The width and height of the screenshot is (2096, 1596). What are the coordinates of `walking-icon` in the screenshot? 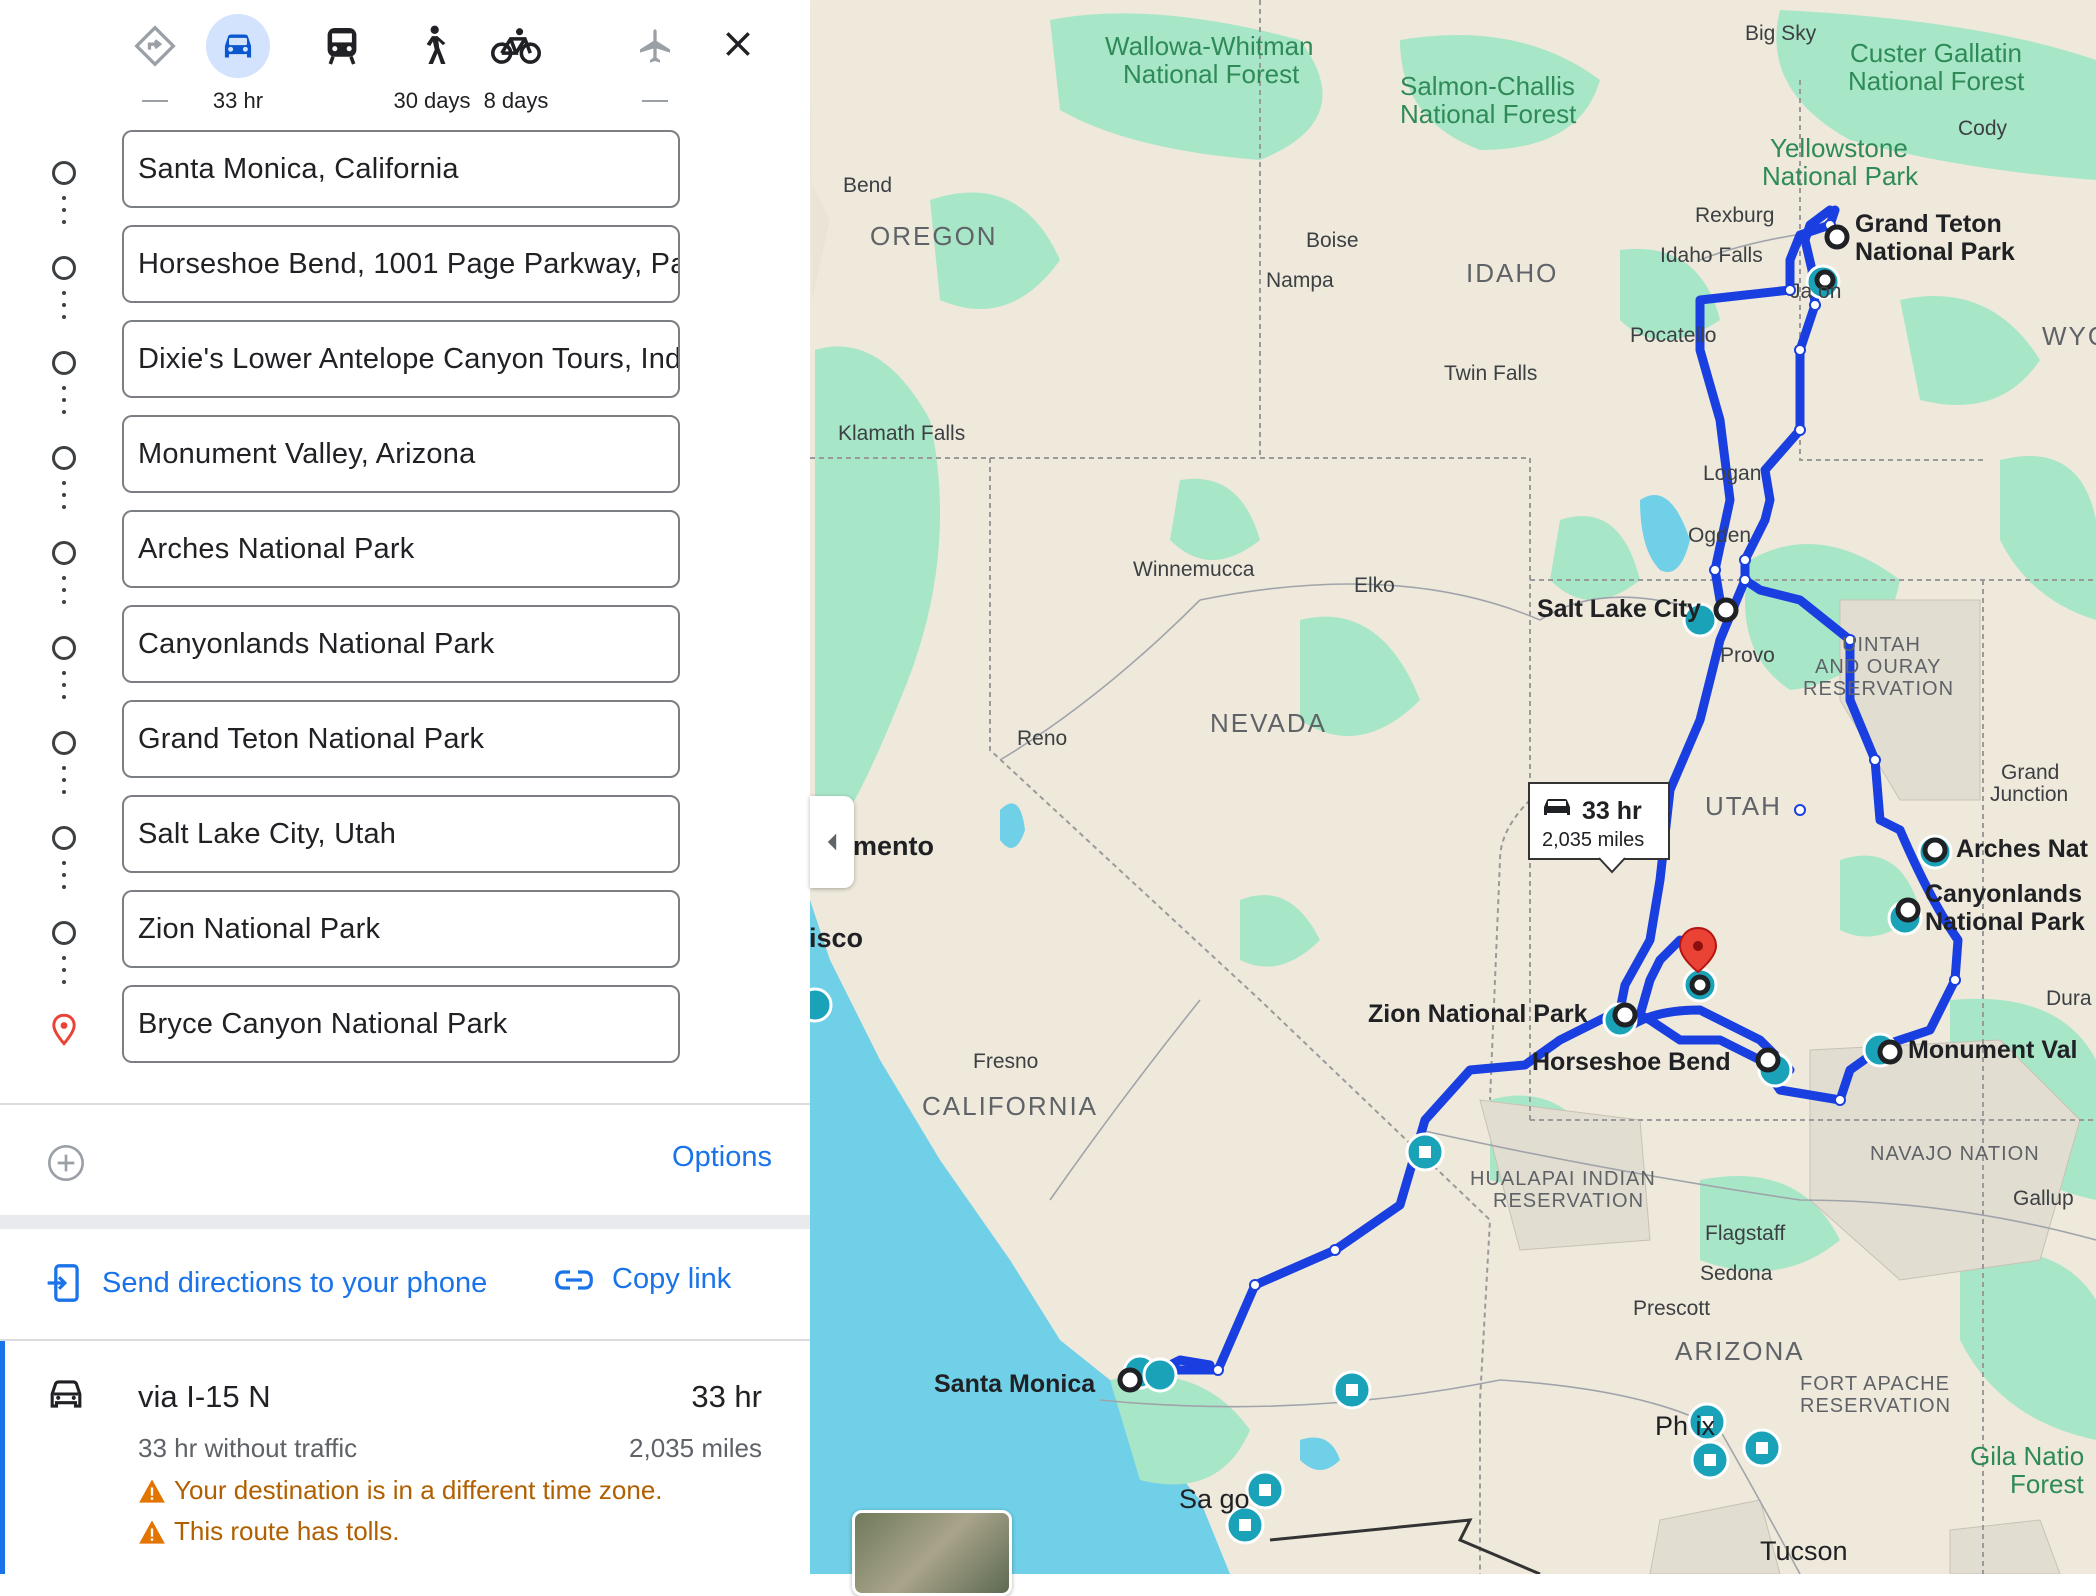 It's located at (432, 46).